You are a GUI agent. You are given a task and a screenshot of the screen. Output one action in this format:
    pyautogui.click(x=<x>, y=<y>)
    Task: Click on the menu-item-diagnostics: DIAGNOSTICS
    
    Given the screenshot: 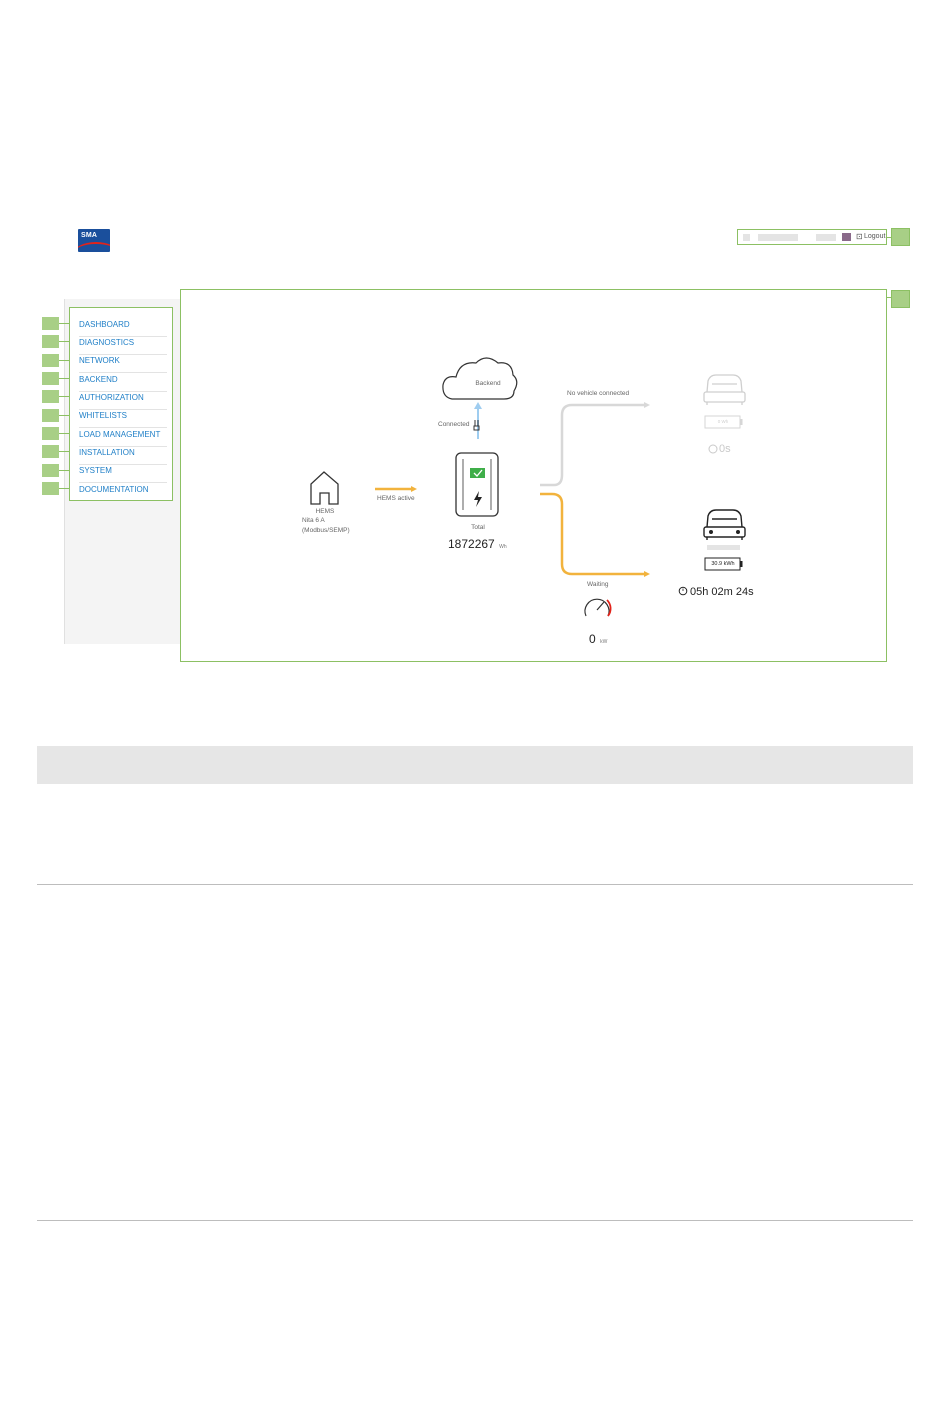 What is the action you would take?
    pyautogui.click(x=123, y=345)
    